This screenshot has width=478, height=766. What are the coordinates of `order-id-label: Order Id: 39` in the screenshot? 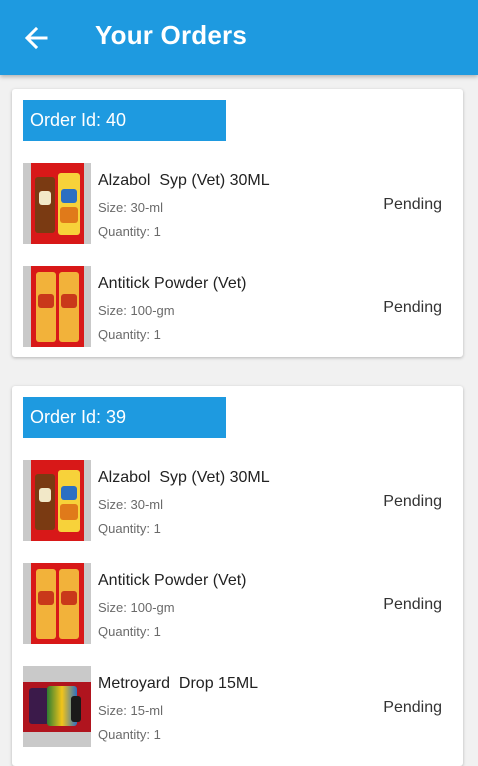 It's located at (124, 417).